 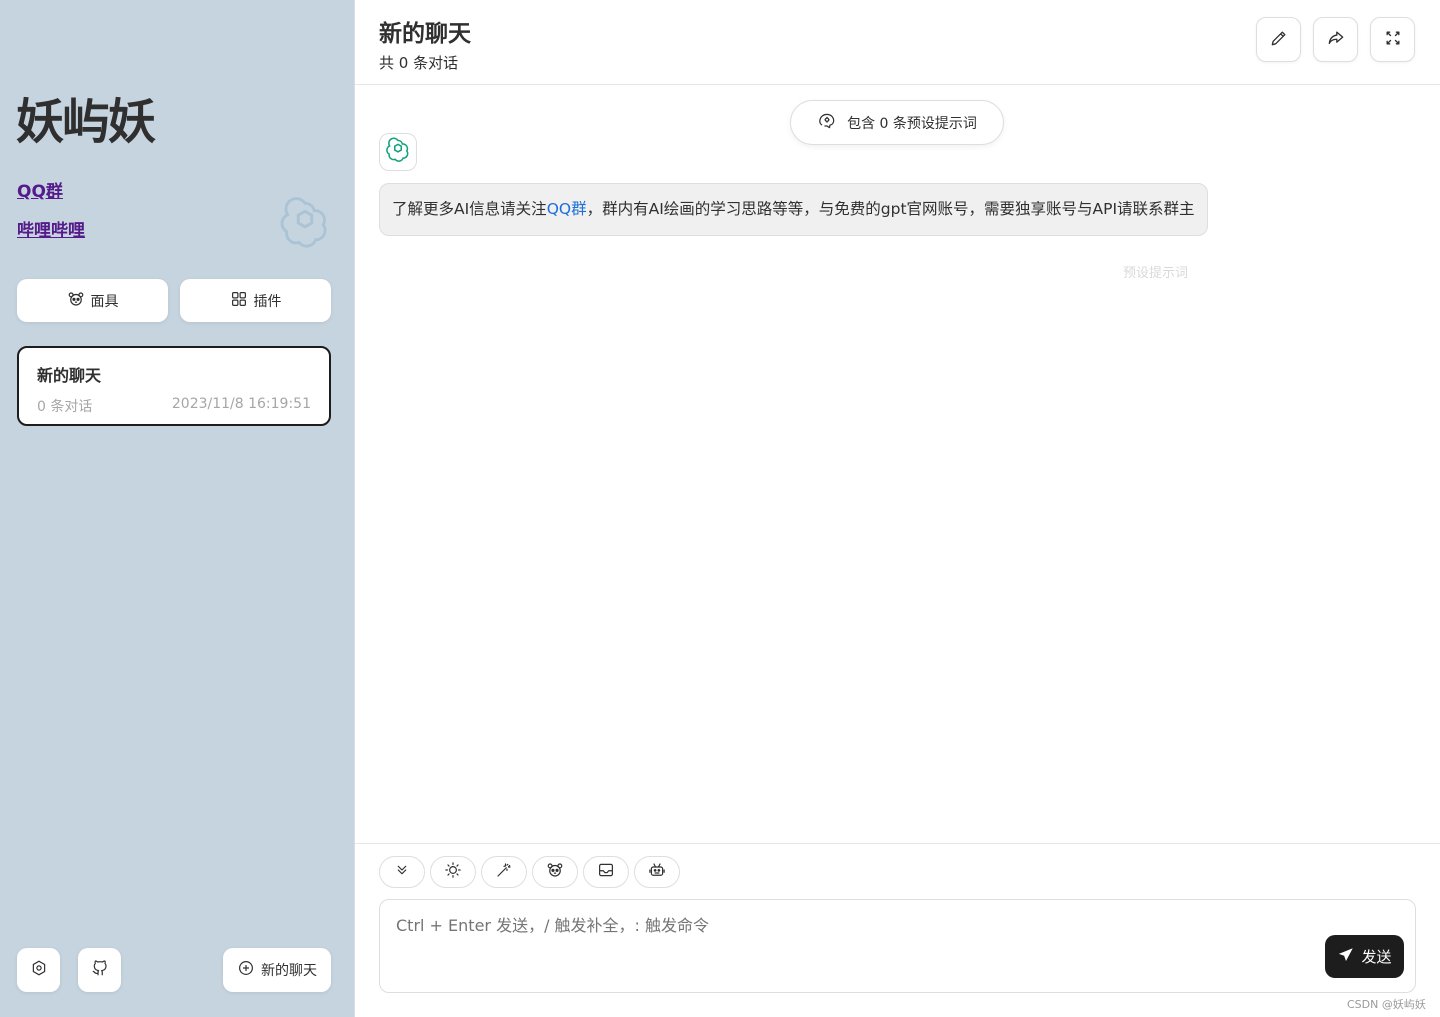 I want to click on share-icon, so click(x=1336, y=40).